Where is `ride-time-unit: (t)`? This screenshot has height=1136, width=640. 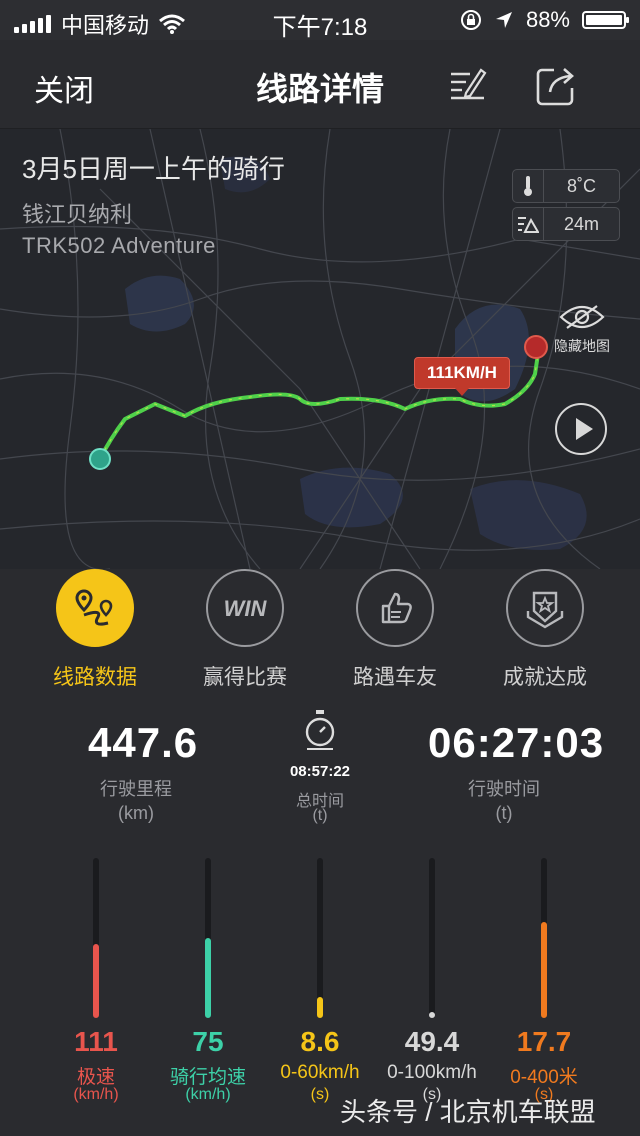 ride-time-unit: (t) is located at coordinates (504, 813).